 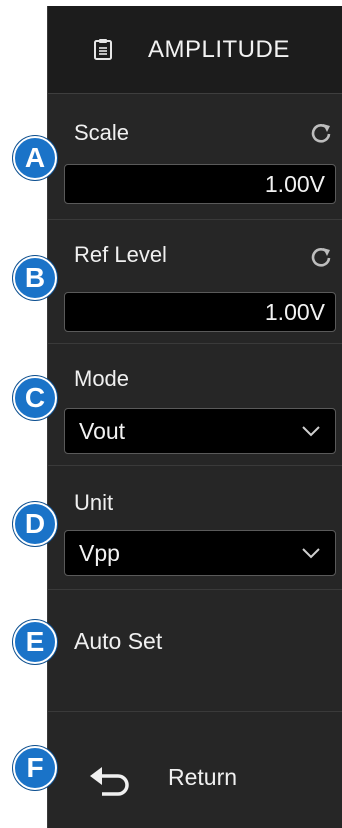 I want to click on ref-level-value-field: 1.00V, so click(x=200, y=312).